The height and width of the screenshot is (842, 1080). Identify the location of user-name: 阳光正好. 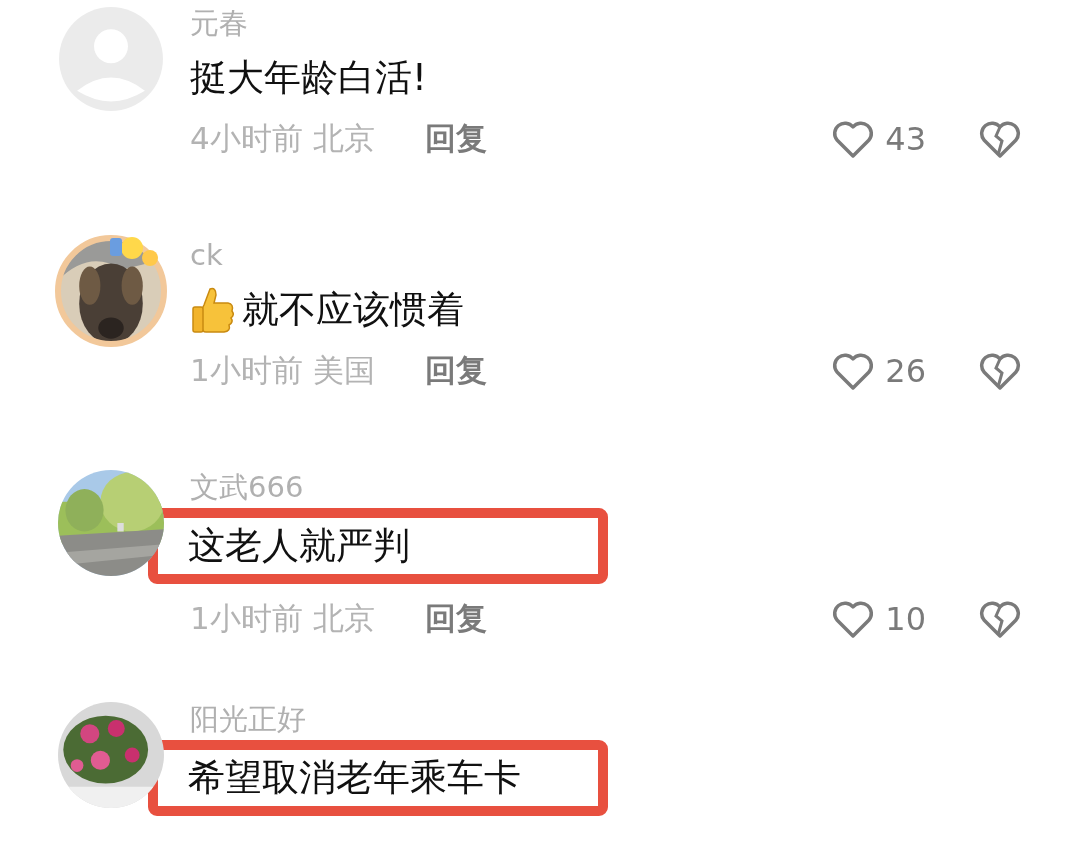
(606, 719).